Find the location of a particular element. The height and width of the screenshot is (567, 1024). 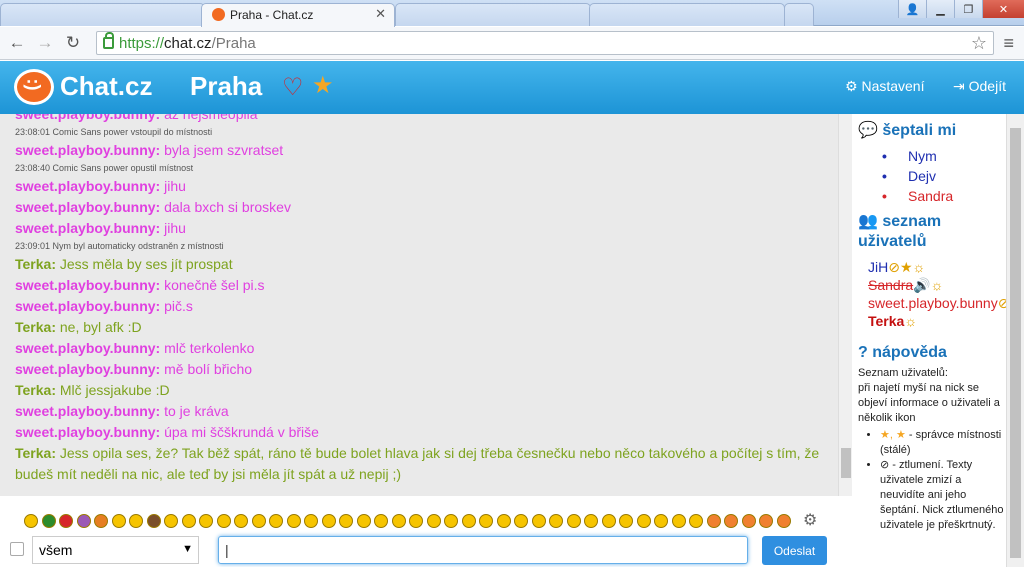

user-nick: JiH is located at coordinates (878, 267).